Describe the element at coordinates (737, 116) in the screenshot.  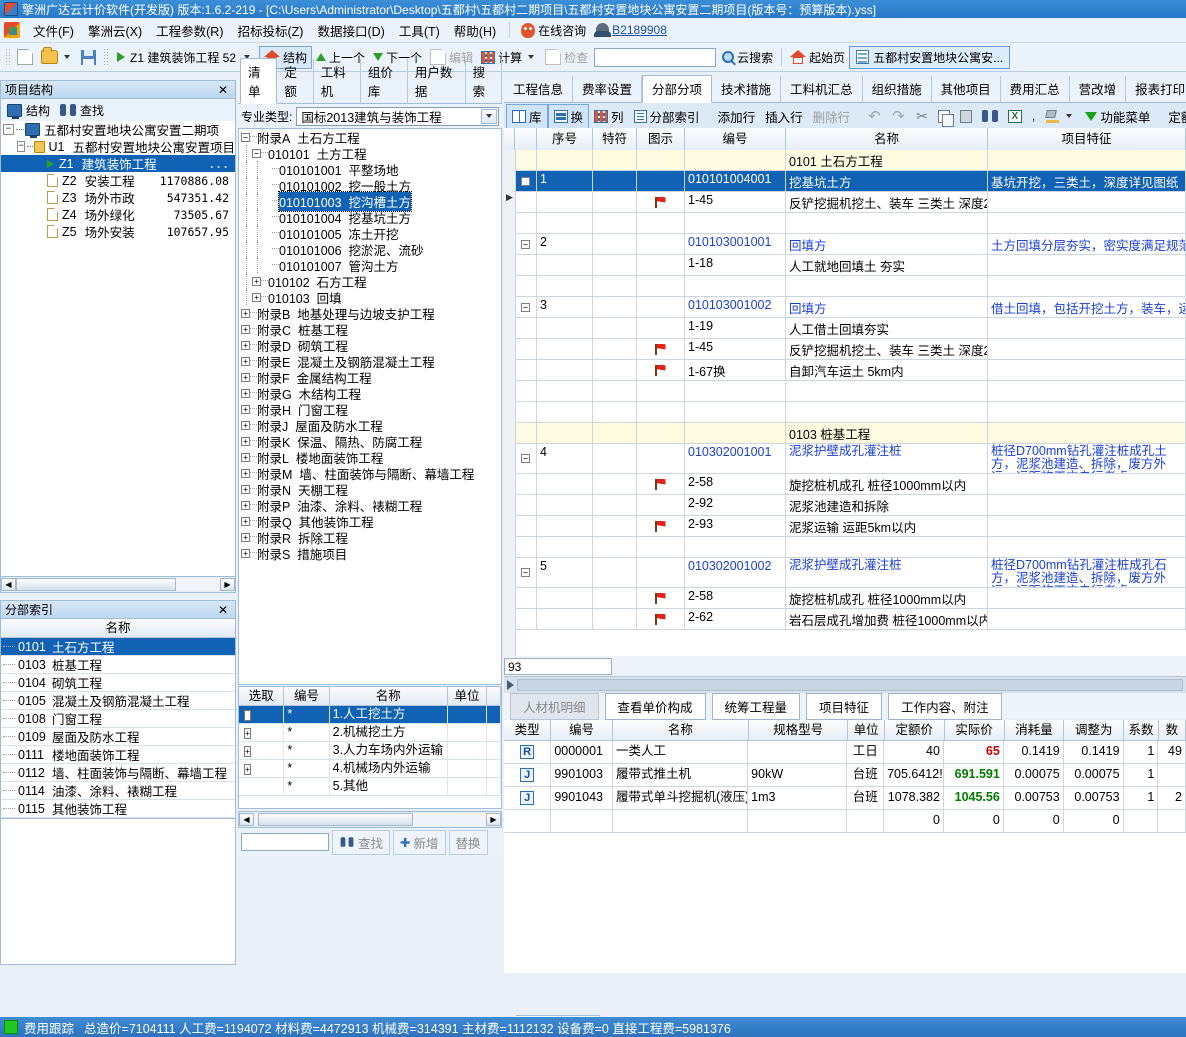
I see `add-row-button: 添加行` at that location.